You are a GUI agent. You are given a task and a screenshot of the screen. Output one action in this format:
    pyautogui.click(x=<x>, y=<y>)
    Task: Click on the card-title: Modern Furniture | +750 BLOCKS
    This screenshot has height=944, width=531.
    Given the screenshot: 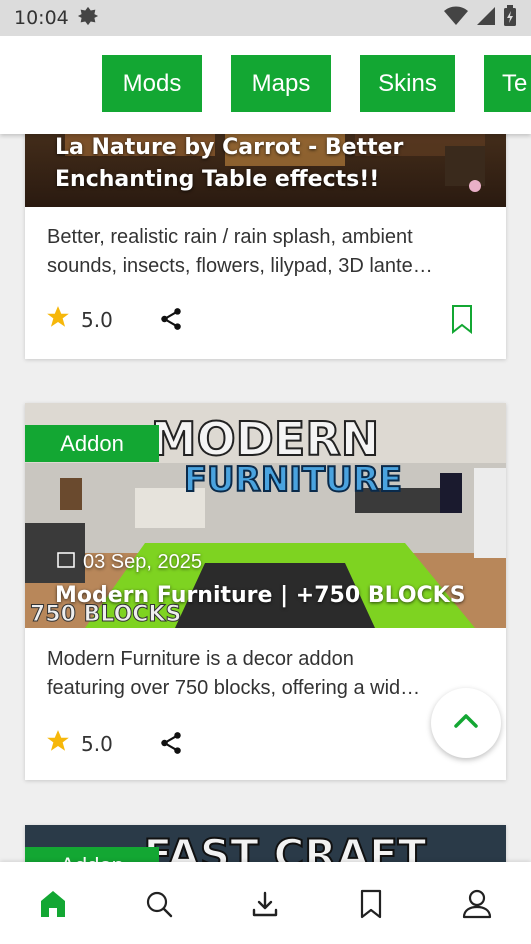 What is the action you would take?
    pyautogui.click(x=260, y=595)
    